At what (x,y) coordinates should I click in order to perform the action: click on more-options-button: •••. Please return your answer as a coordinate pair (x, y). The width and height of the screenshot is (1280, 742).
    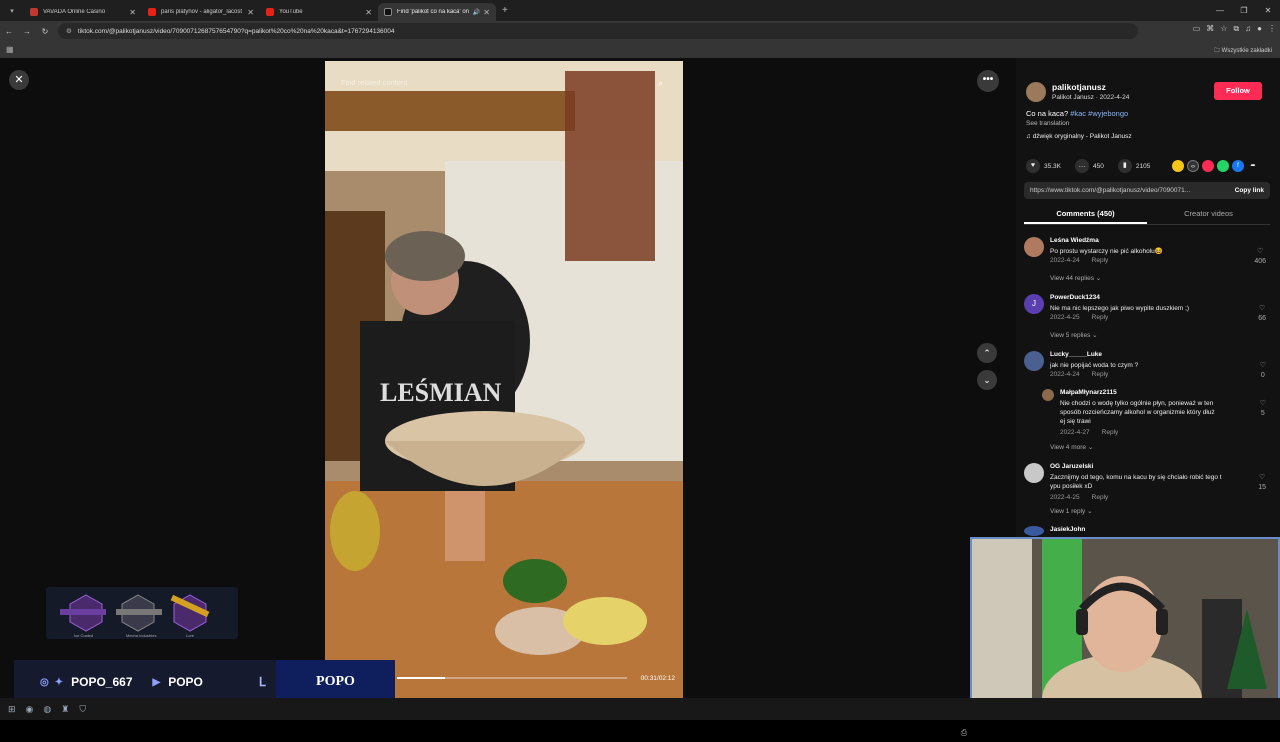
    Looking at the image, I should click on (988, 81).